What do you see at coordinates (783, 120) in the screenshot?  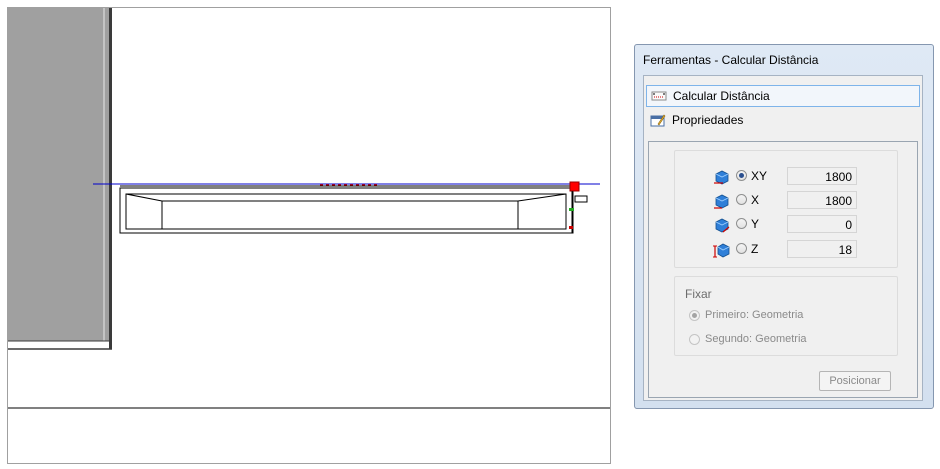 I see `tab-propriedades: Propriedades` at bounding box center [783, 120].